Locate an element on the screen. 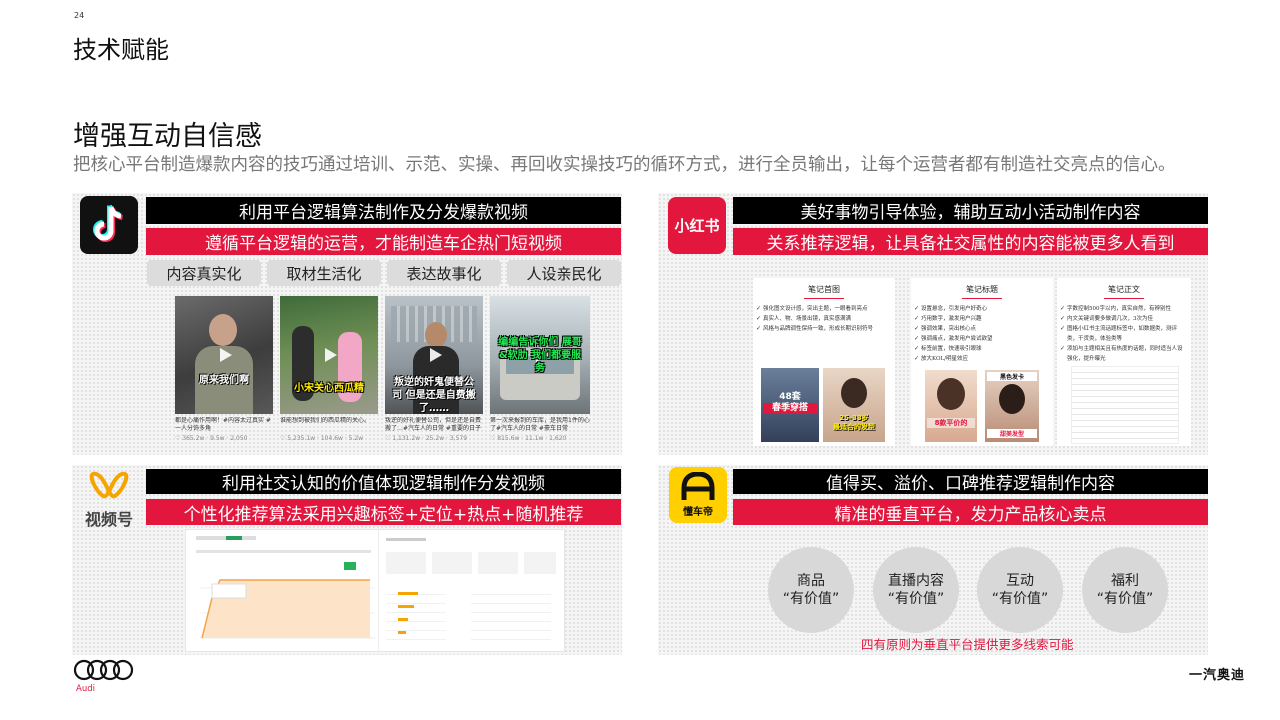  shipinhao-butterfly-icon is located at coordinates (109, 485).